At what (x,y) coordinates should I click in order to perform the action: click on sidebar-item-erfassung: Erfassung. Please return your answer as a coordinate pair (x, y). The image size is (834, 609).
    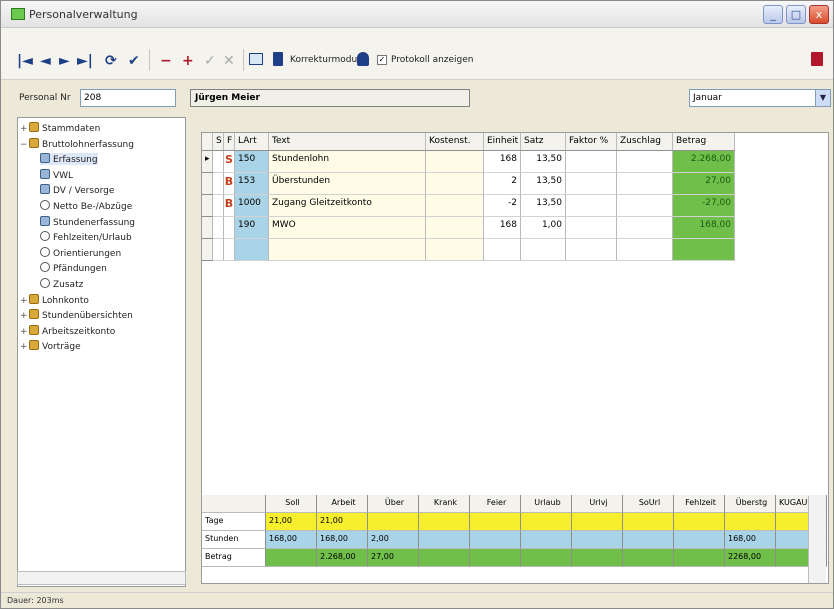
    Looking at the image, I should click on (69, 159).